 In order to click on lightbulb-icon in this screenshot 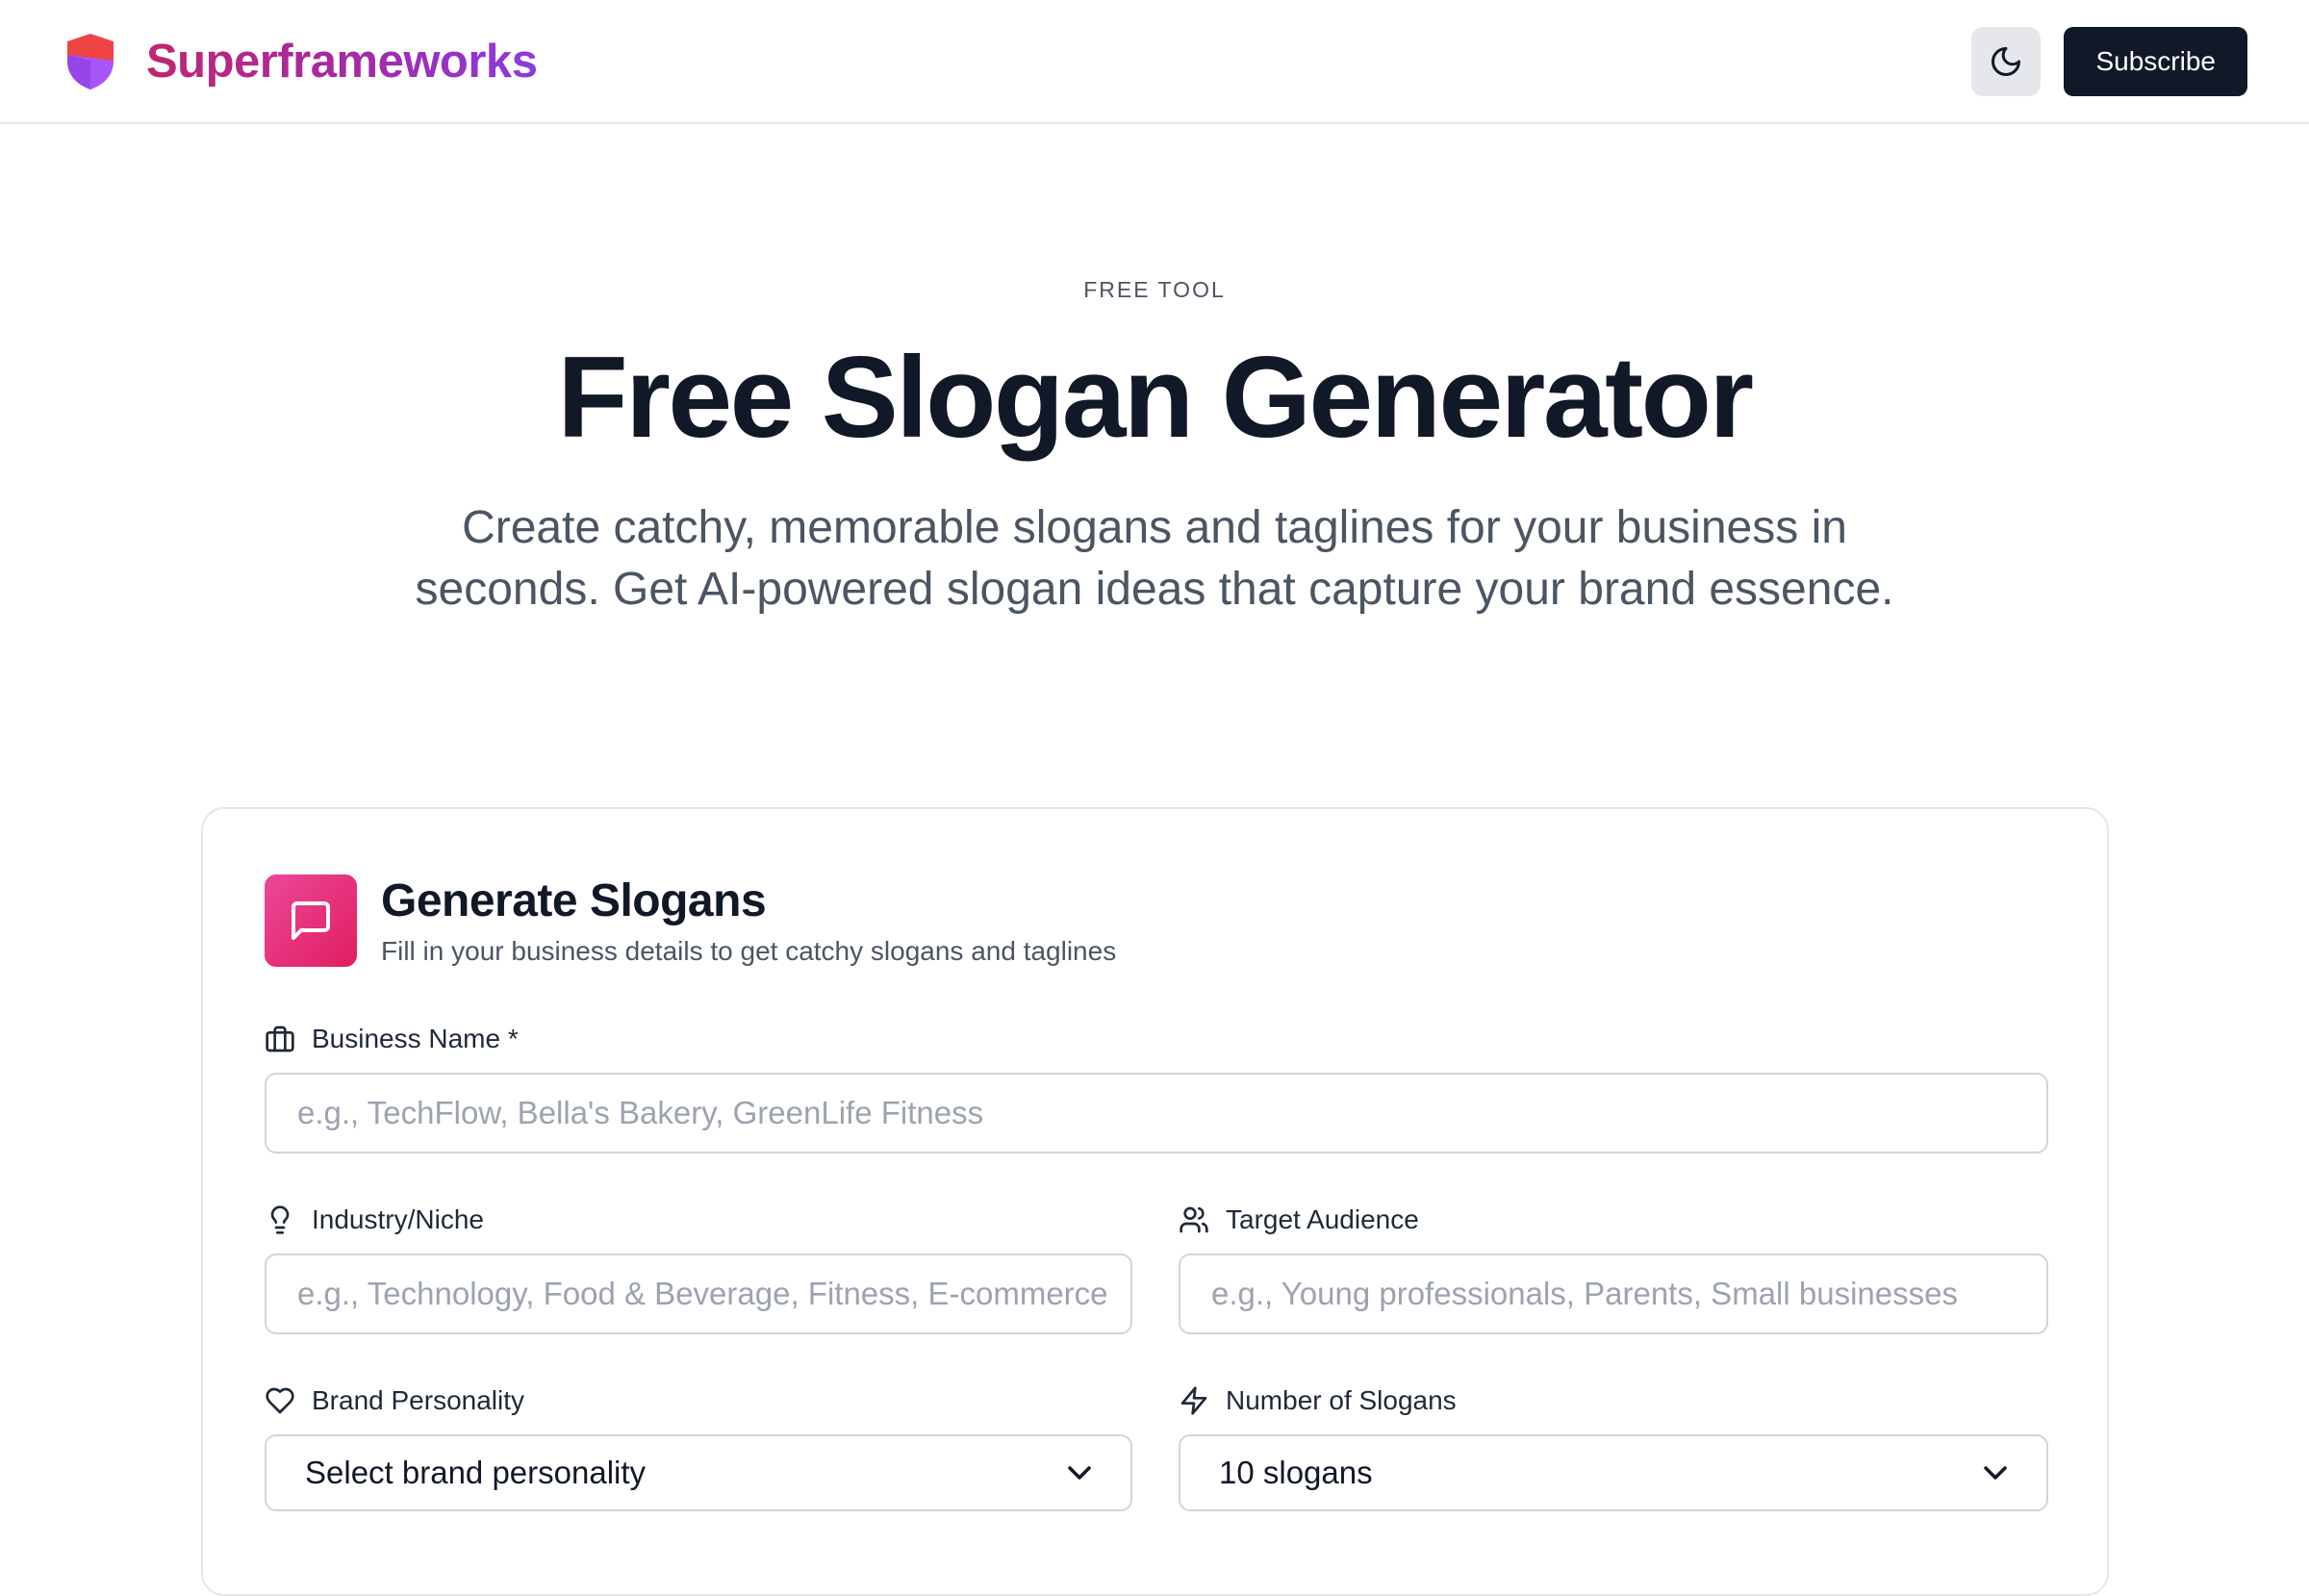, I will do `click(280, 1219)`.